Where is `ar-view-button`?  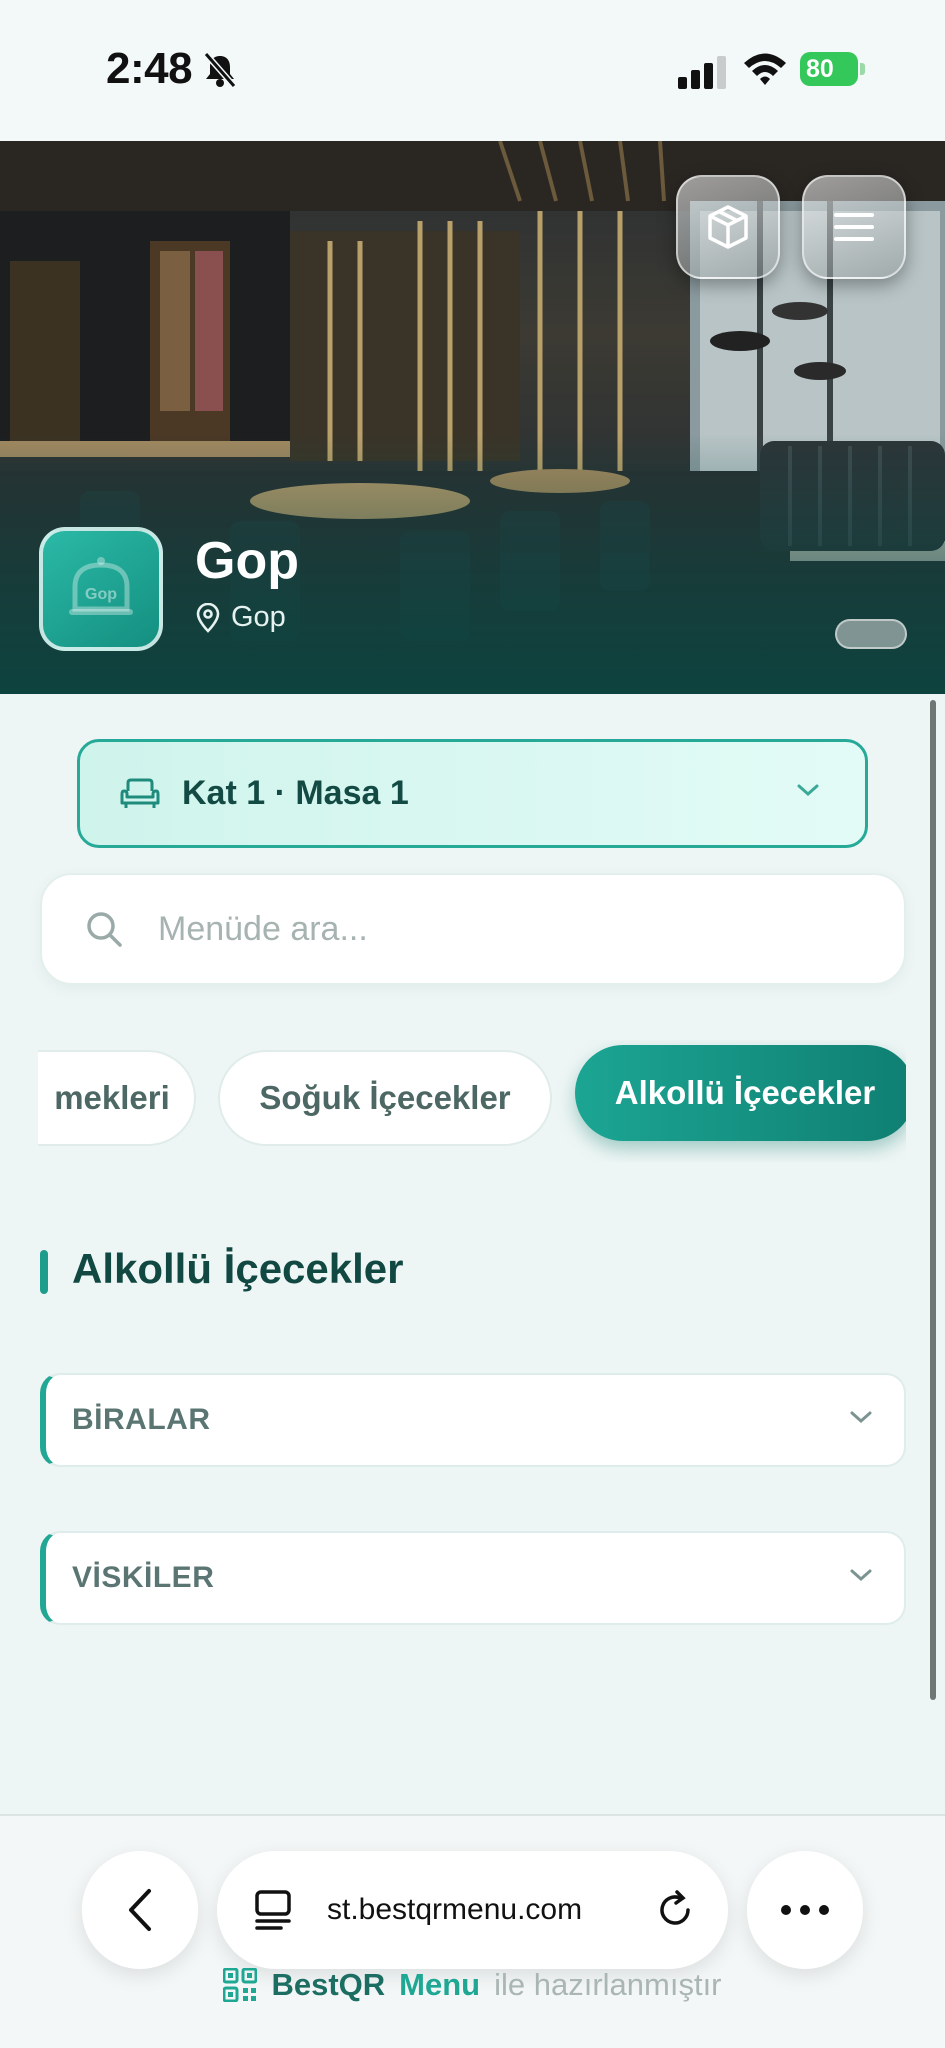 ar-view-button is located at coordinates (728, 227).